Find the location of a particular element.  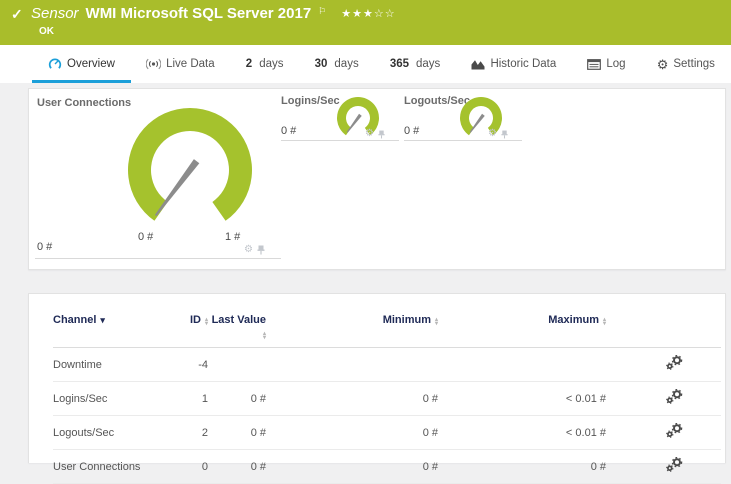

priority-stars: ★★★☆☆ is located at coordinates (368, 13).